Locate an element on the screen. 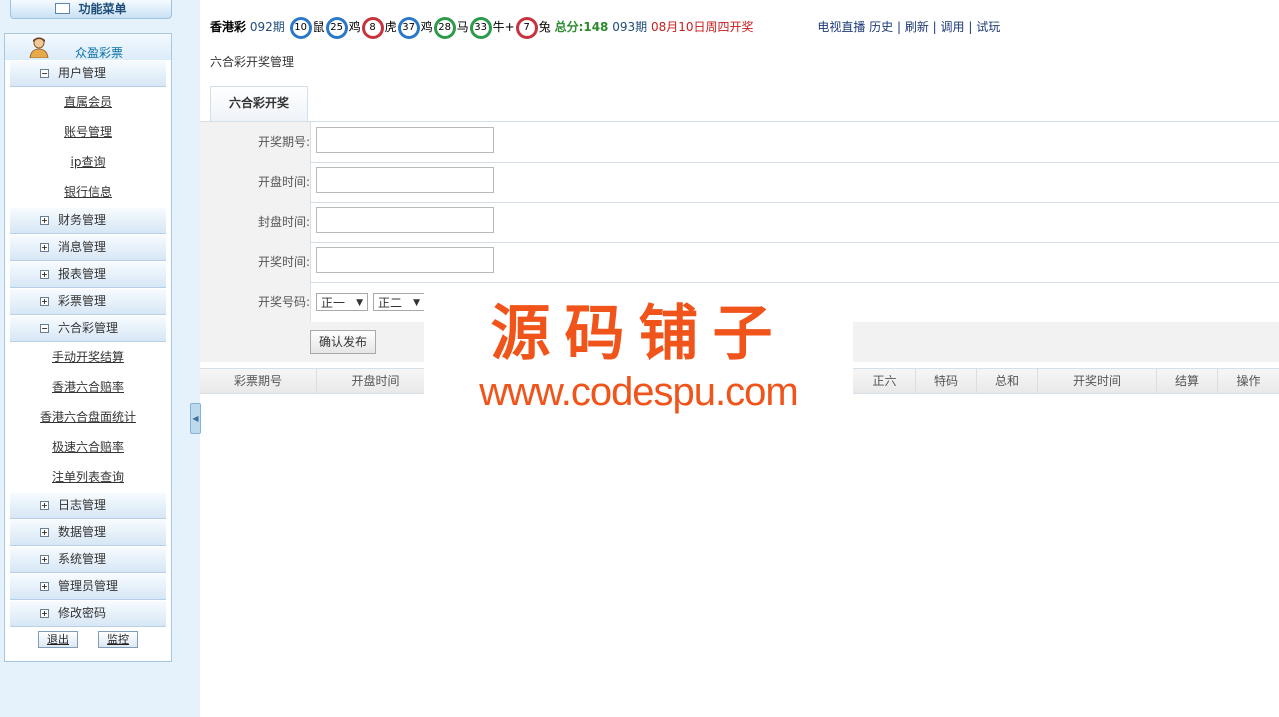 This screenshot has height=717, width=1279. logout-button: 退出 is located at coordinates (58, 639).